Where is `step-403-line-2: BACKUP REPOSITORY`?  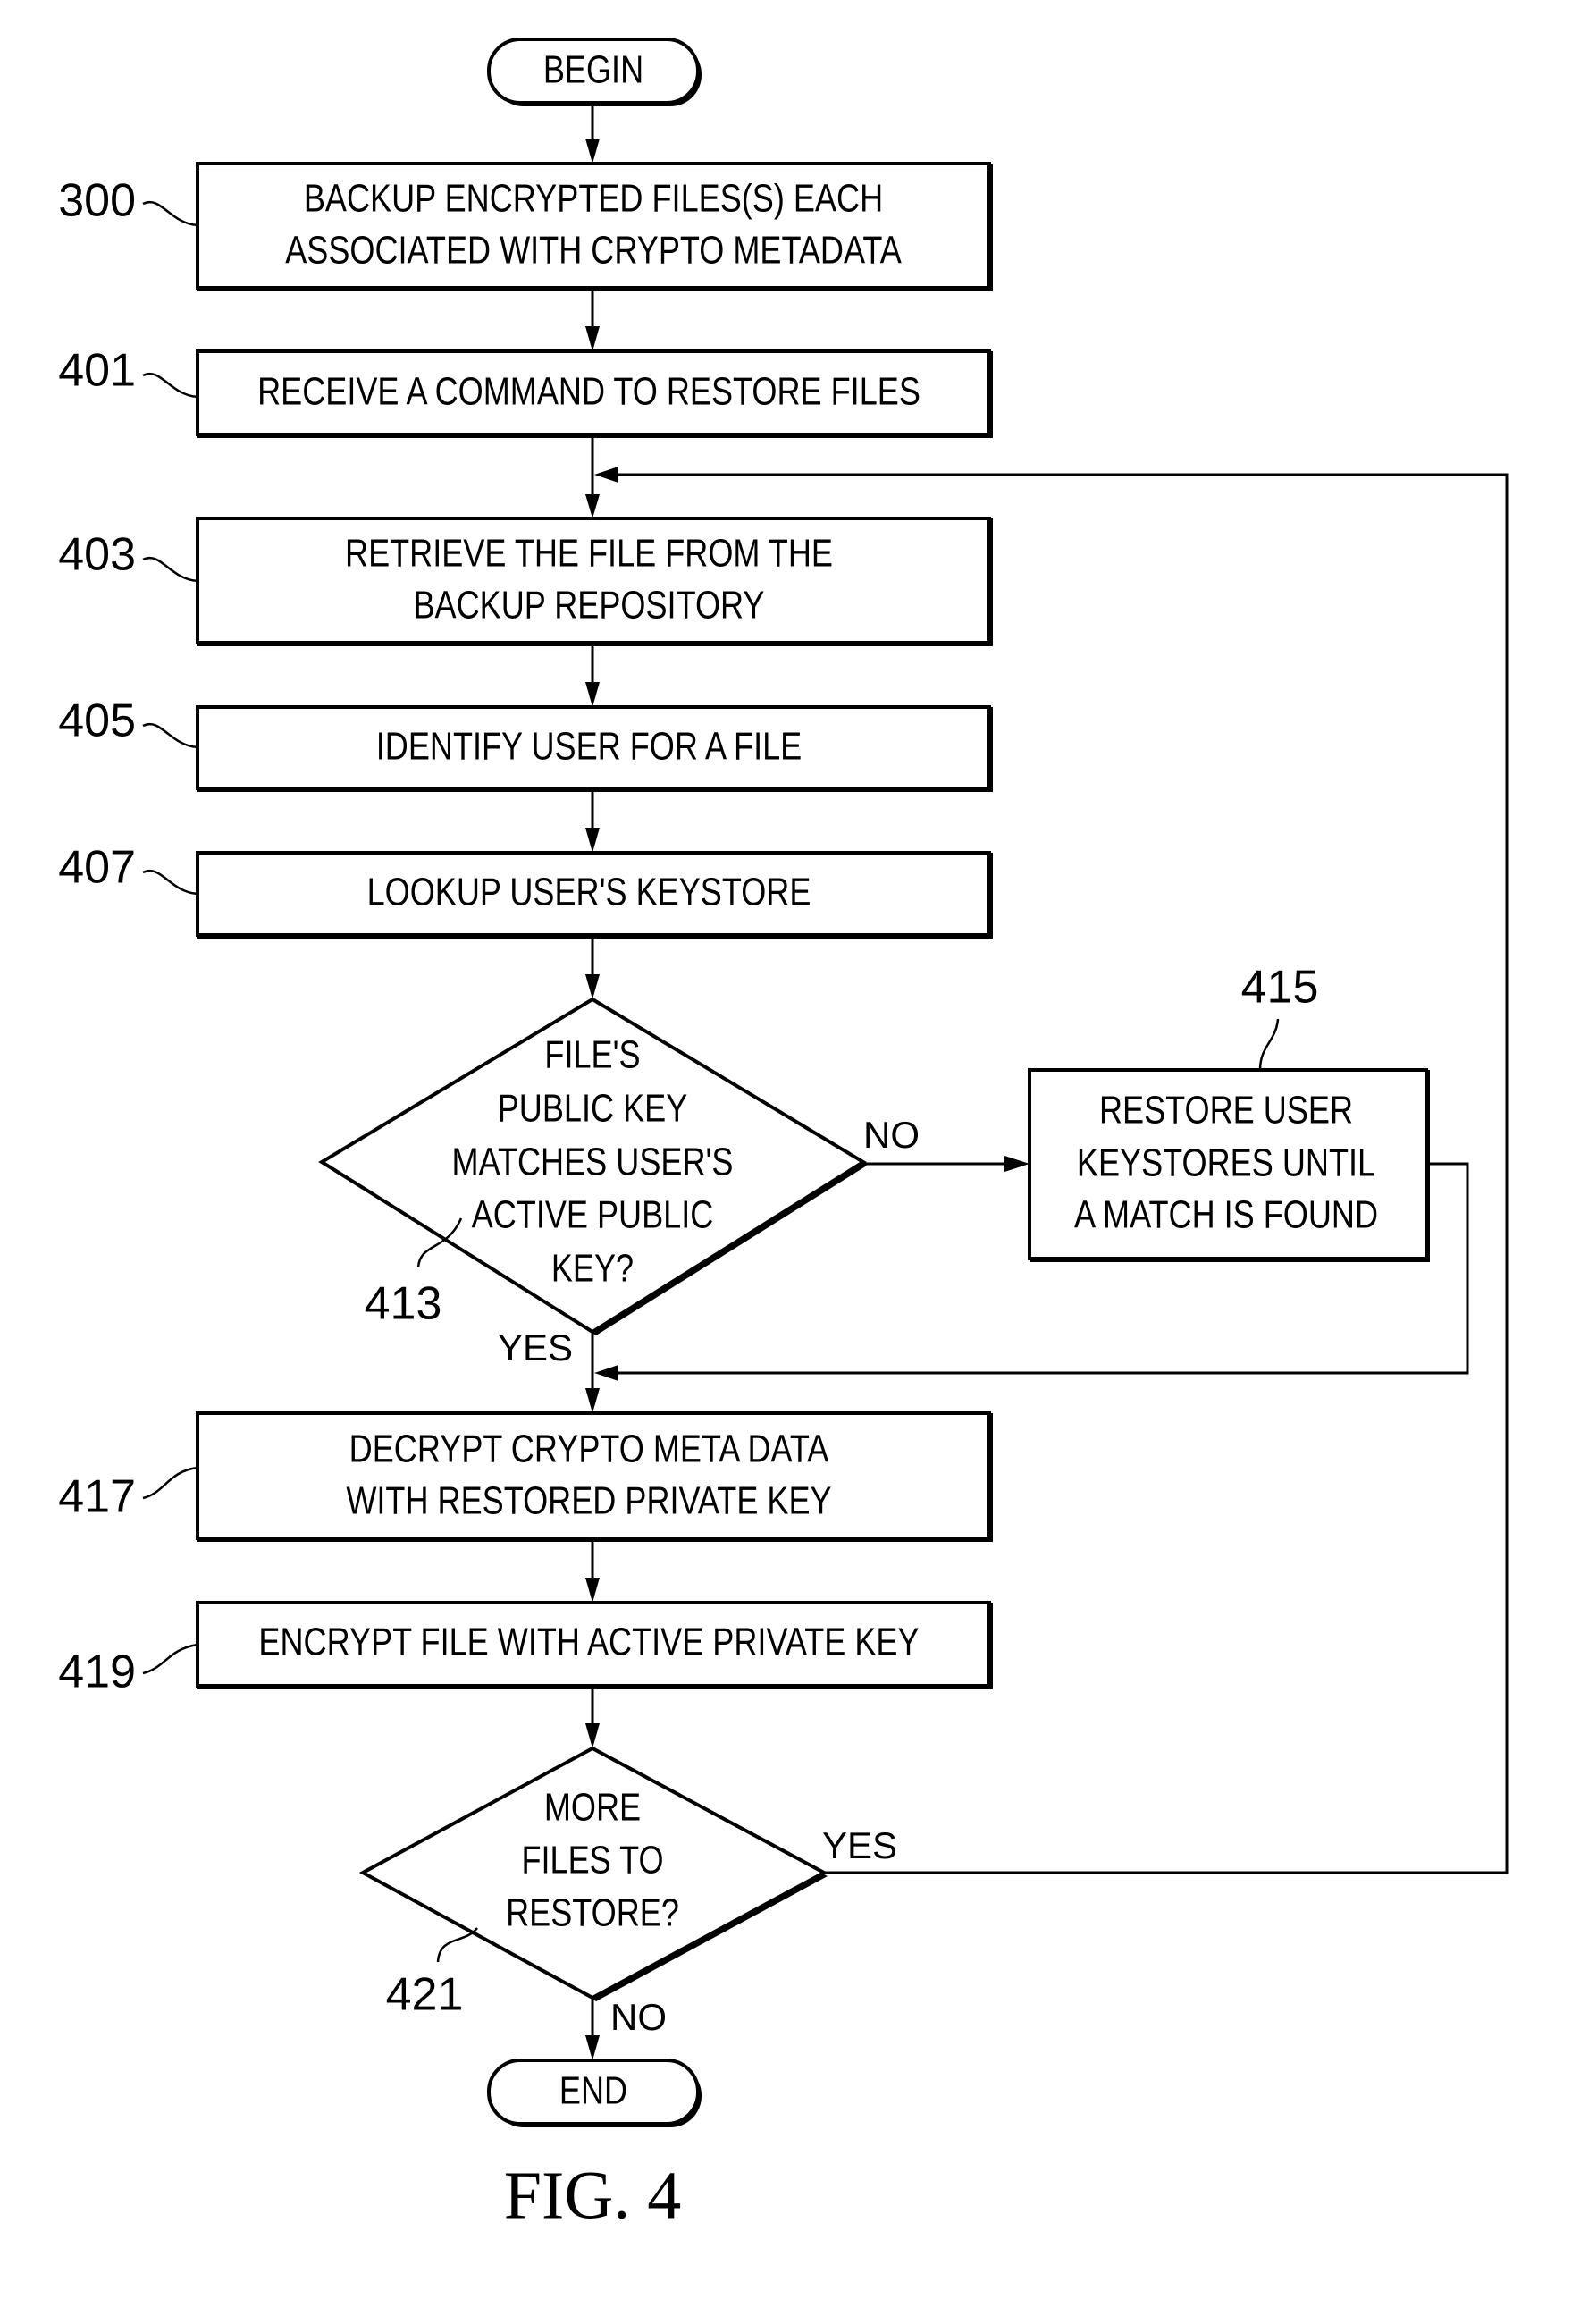
step-403-line-2: BACKUP REPOSITORY is located at coordinates (588, 606).